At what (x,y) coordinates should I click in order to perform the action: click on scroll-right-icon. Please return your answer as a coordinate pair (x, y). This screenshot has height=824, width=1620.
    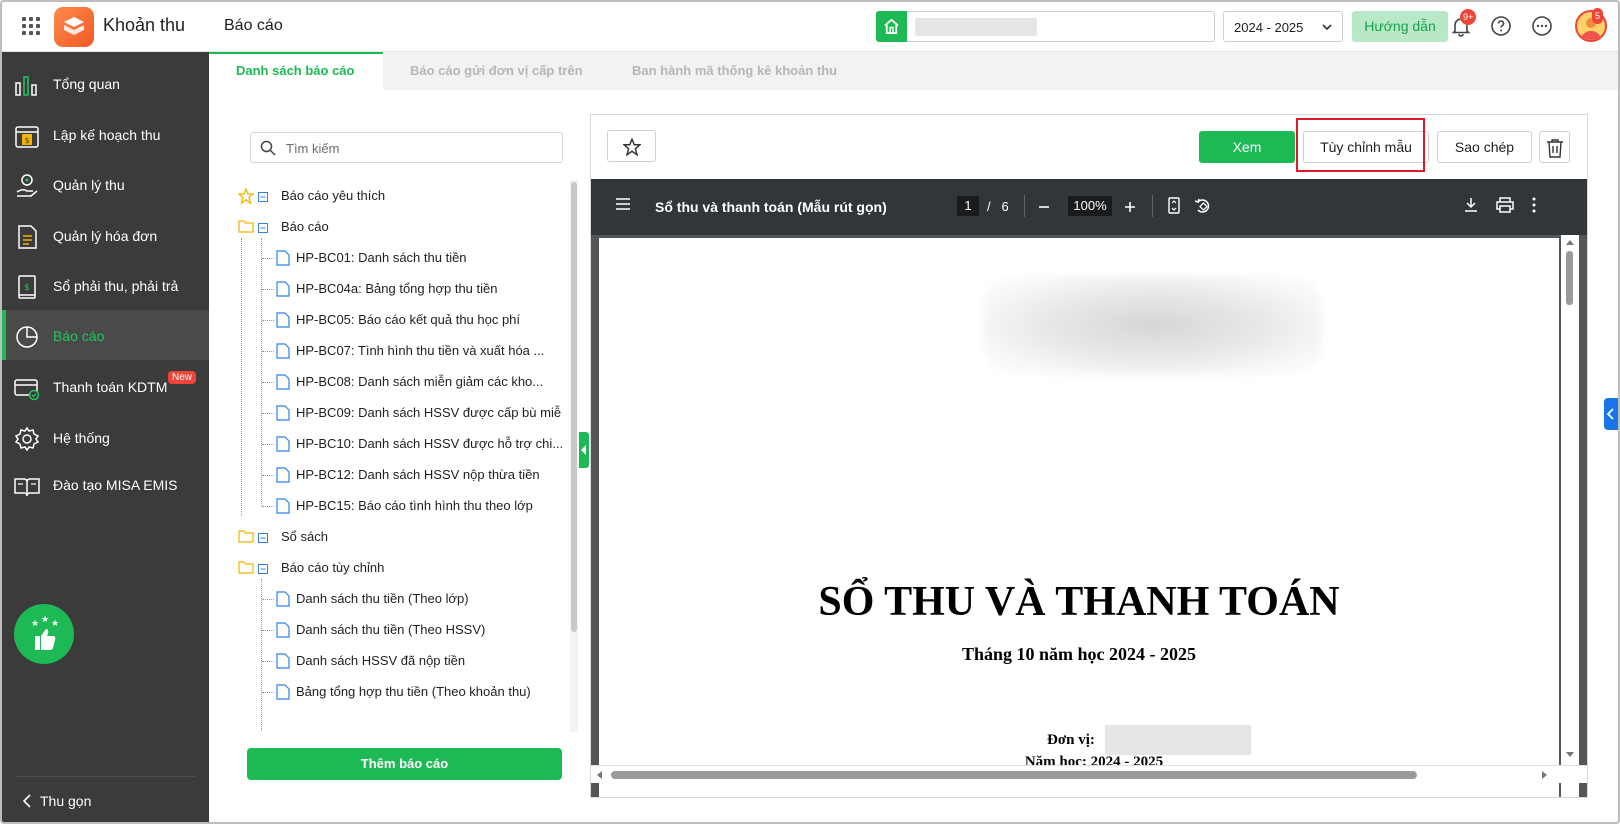
    Looking at the image, I should click on (1545, 775).